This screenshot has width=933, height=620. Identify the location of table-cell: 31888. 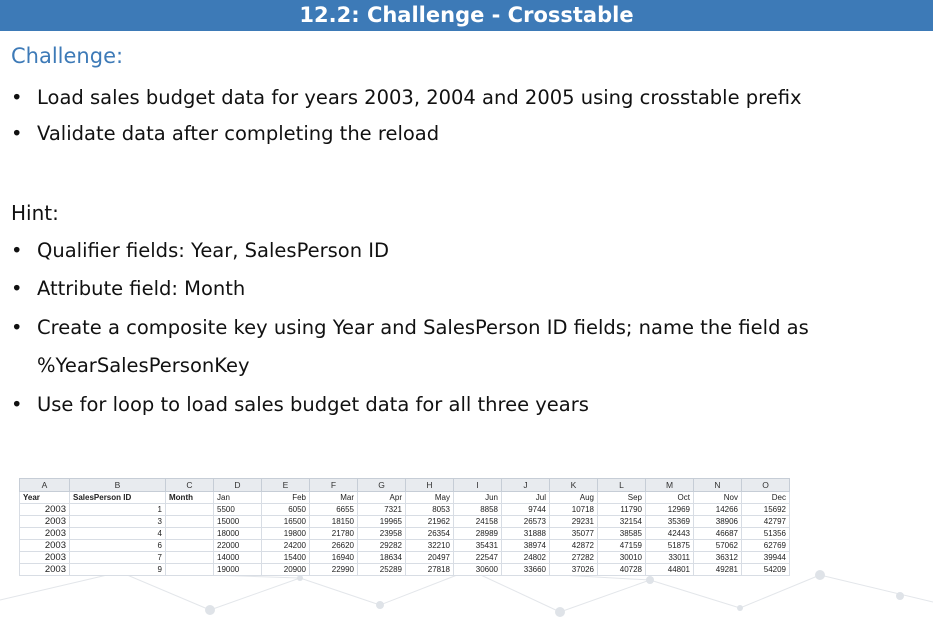
(525, 533).